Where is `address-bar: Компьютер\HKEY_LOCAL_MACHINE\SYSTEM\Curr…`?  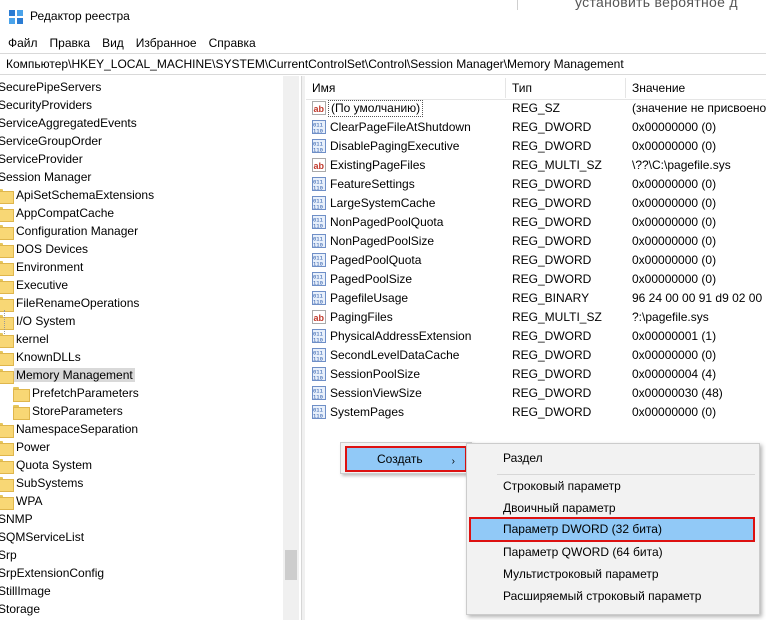 address-bar: Компьютер\HKEY_LOCAL_MACHINE\SYSTEM\Curr… is located at coordinates (383, 64).